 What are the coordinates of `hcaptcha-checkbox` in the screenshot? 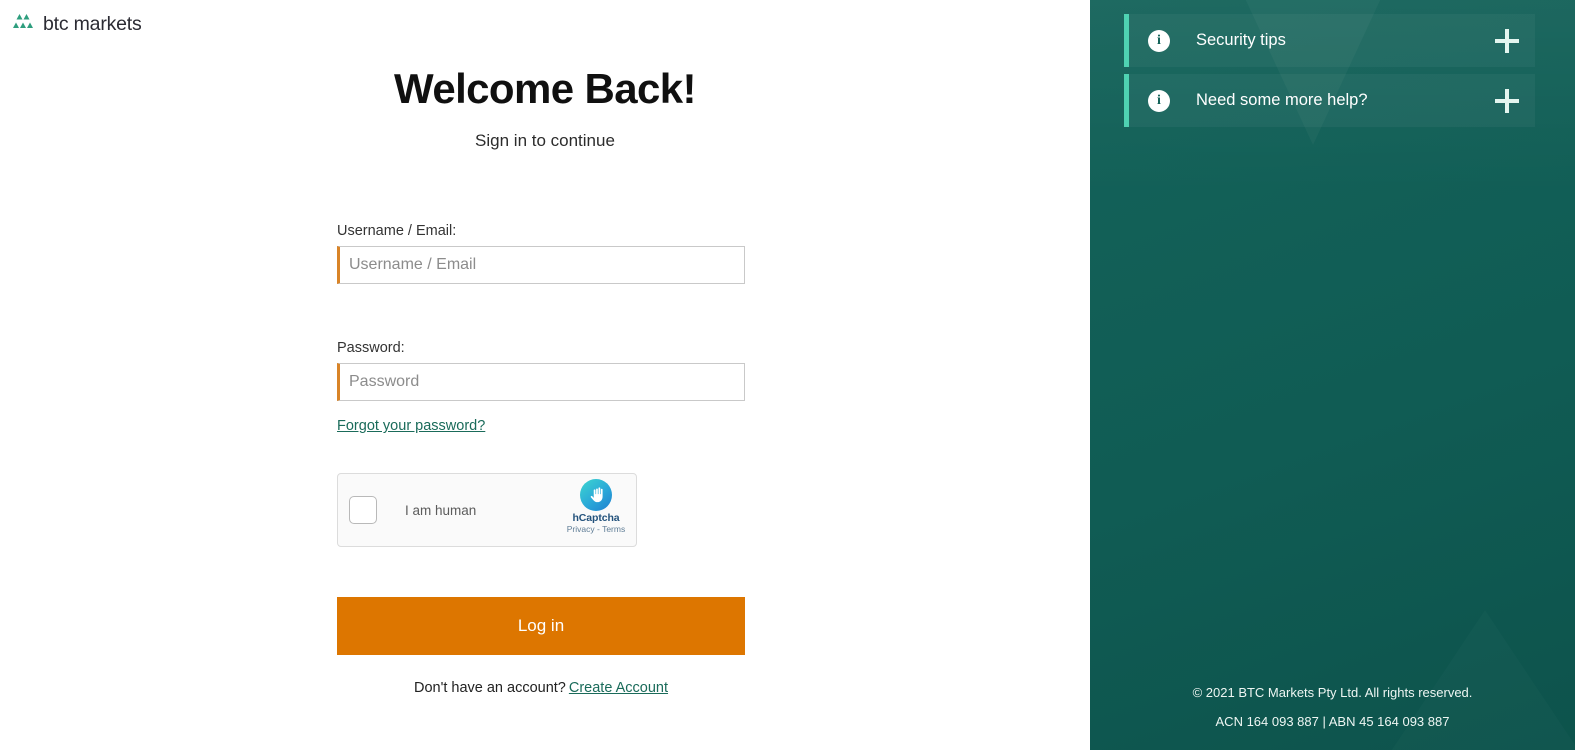 It's located at (363, 510).